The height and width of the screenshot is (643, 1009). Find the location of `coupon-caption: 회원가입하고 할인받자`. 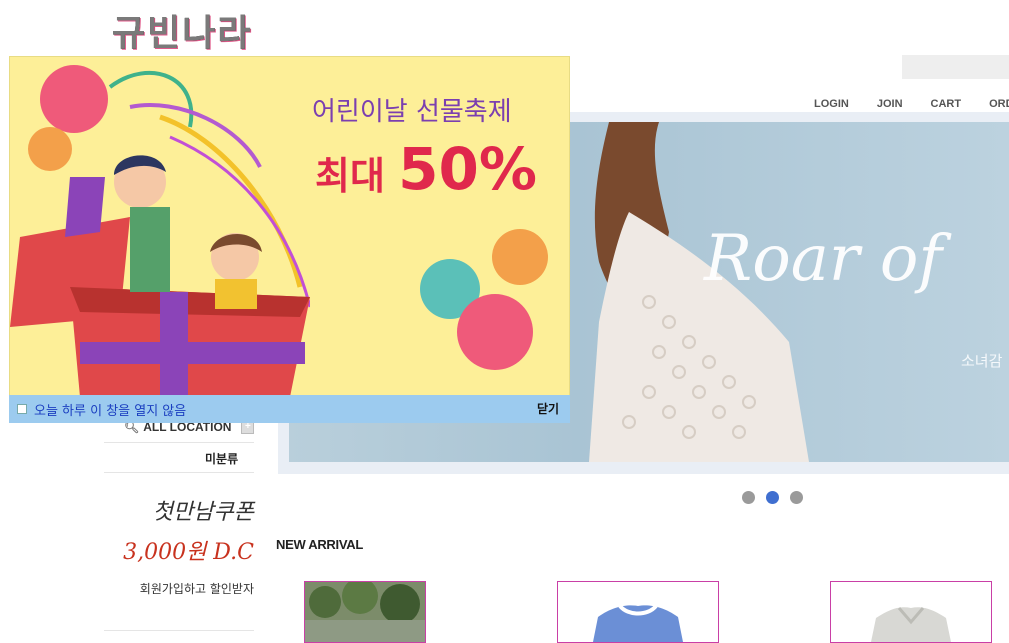

coupon-caption: 회원가입하고 할인받자 is located at coordinates (179, 588).